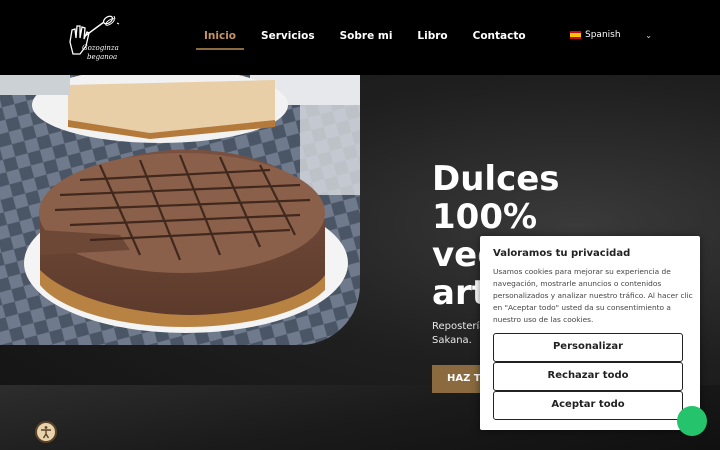 The height and width of the screenshot is (450, 720). What do you see at coordinates (485, 217) in the screenshot?
I see `hero-title-line: 100%` at bounding box center [485, 217].